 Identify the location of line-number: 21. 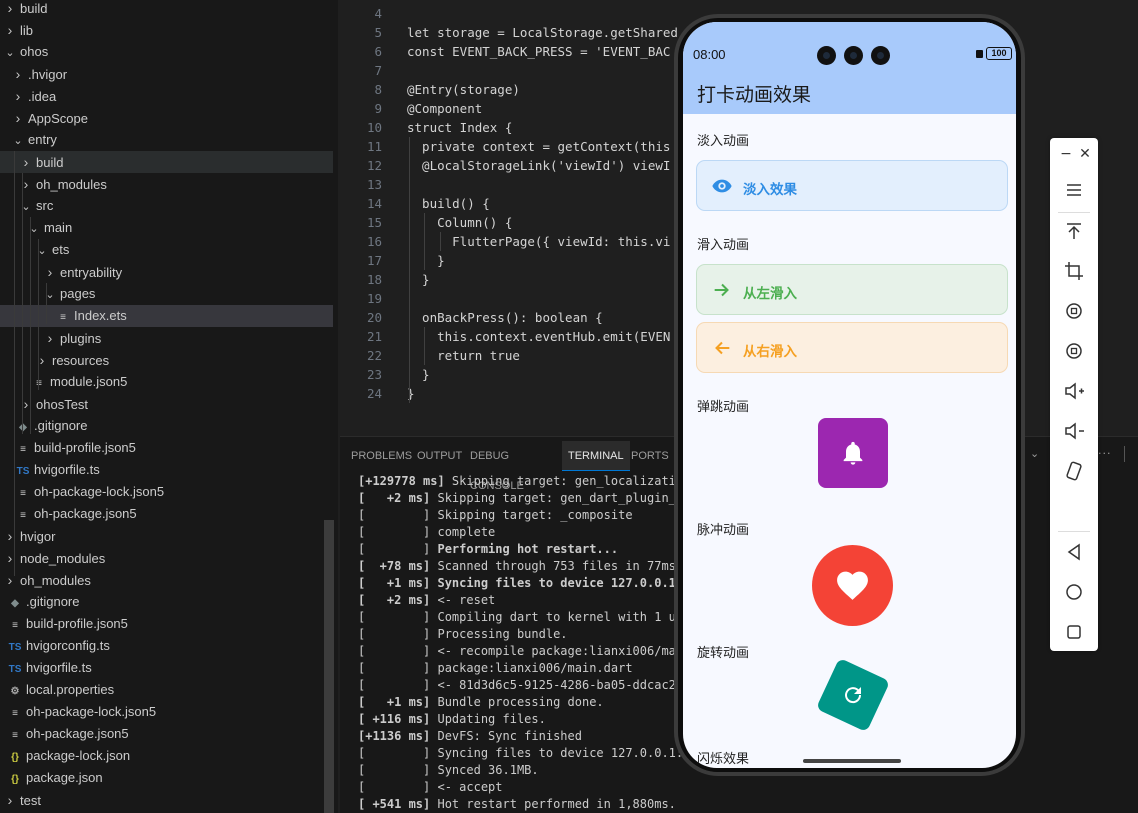
(374, 336).